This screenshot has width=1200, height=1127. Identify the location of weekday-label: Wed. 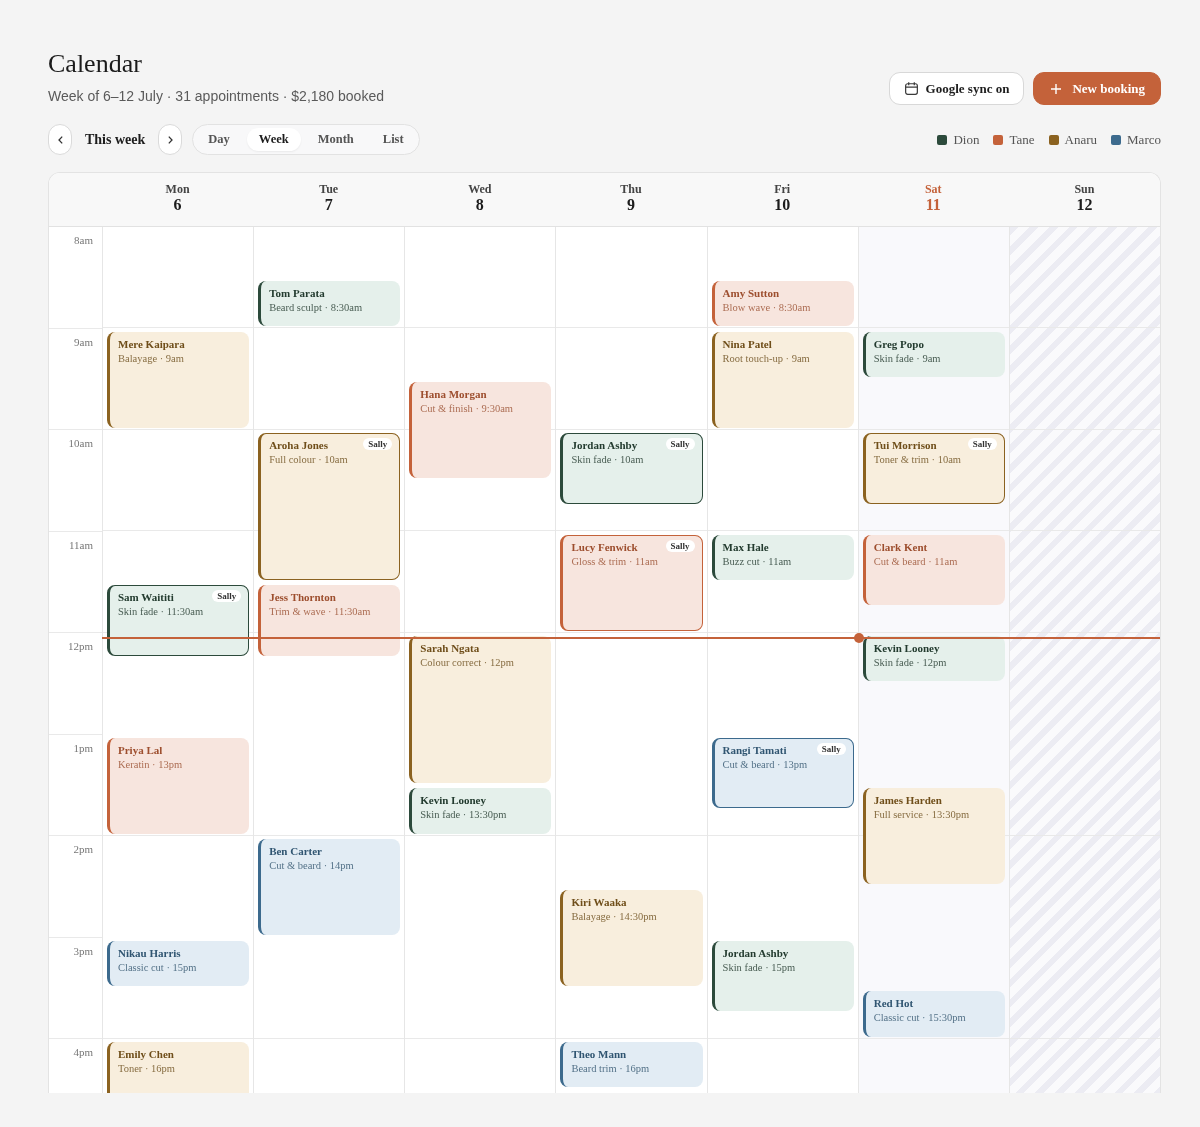
(480, 189).